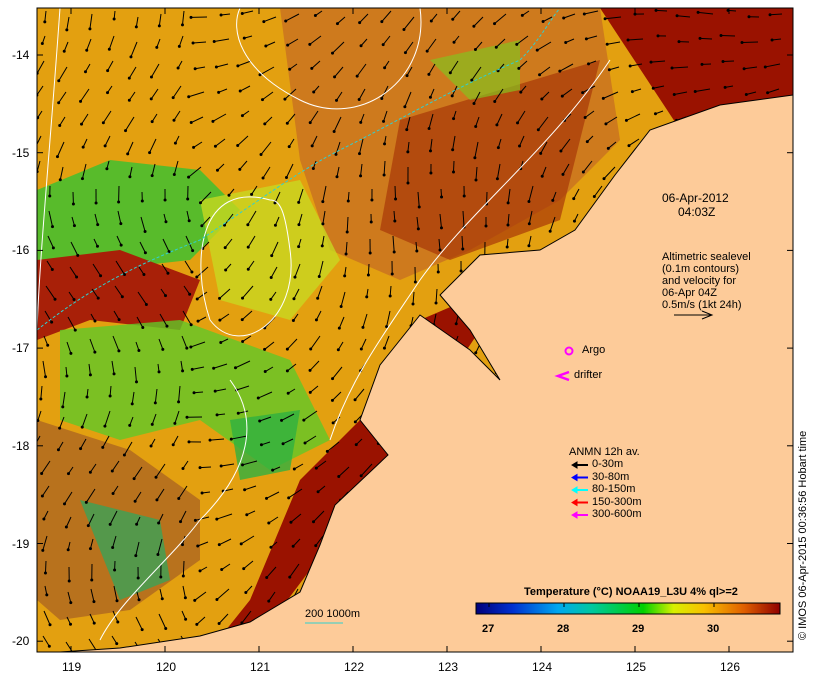  What do you see at coordinates (21, 55) in the screenshot?
I see `lat-tick-label: -14` at bounding box center [21, 55].